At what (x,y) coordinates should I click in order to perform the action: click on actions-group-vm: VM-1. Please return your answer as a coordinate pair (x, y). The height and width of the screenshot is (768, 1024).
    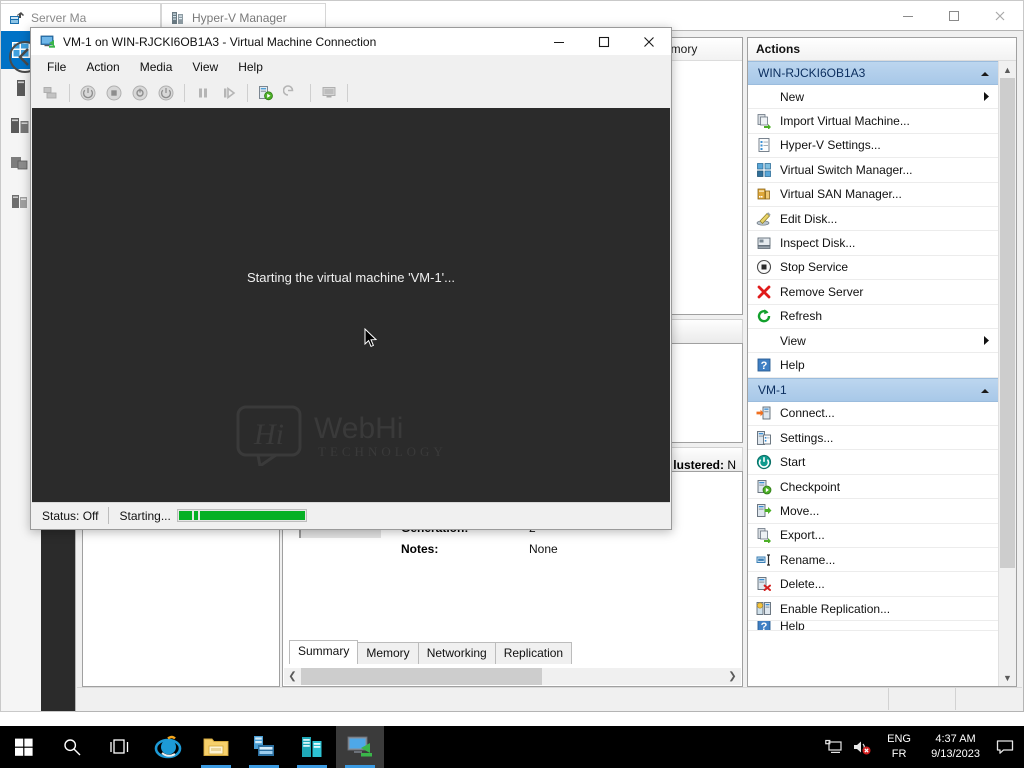
    Looking at the image, I should click on (873, 389).